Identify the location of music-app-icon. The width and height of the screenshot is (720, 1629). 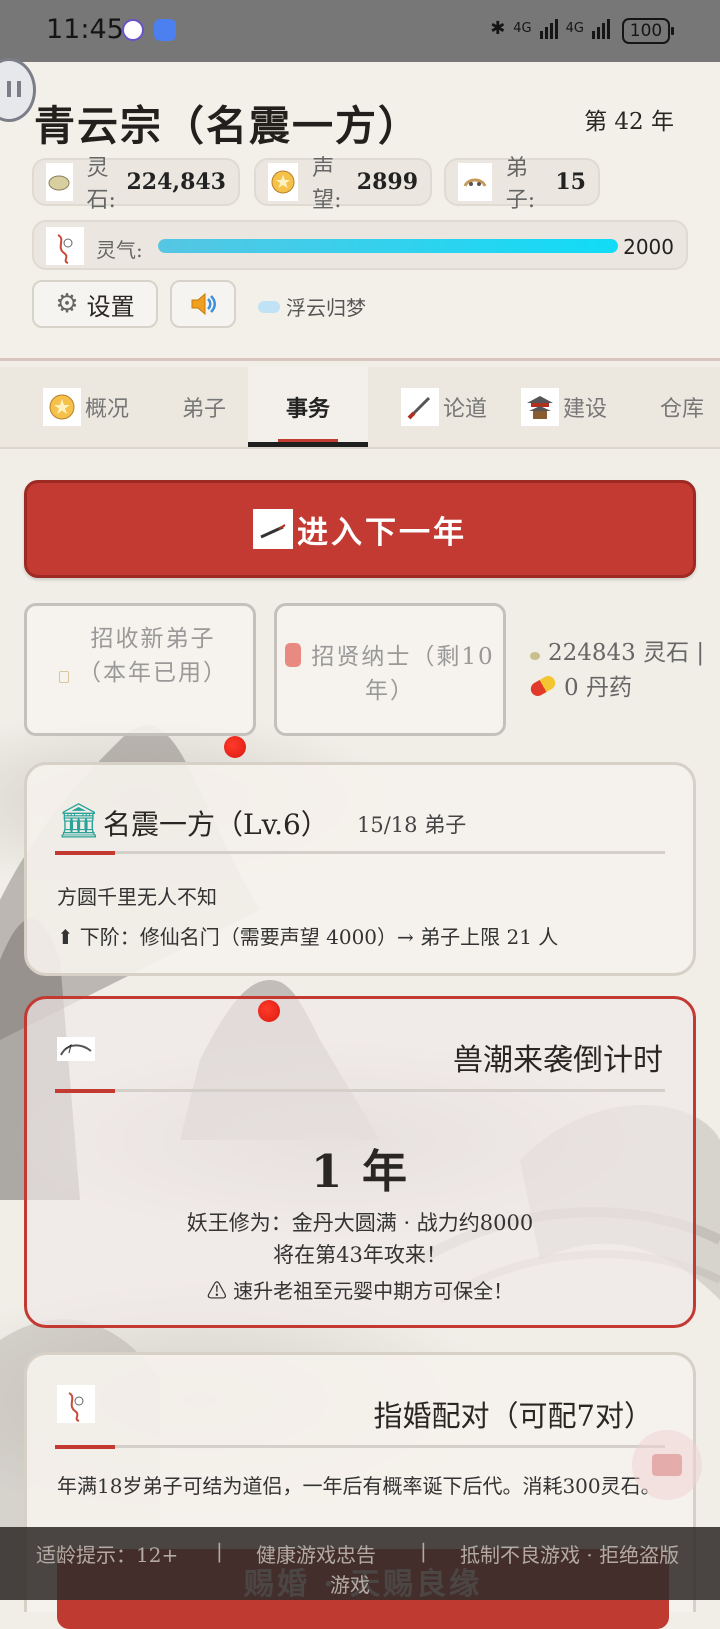
(165, 30).